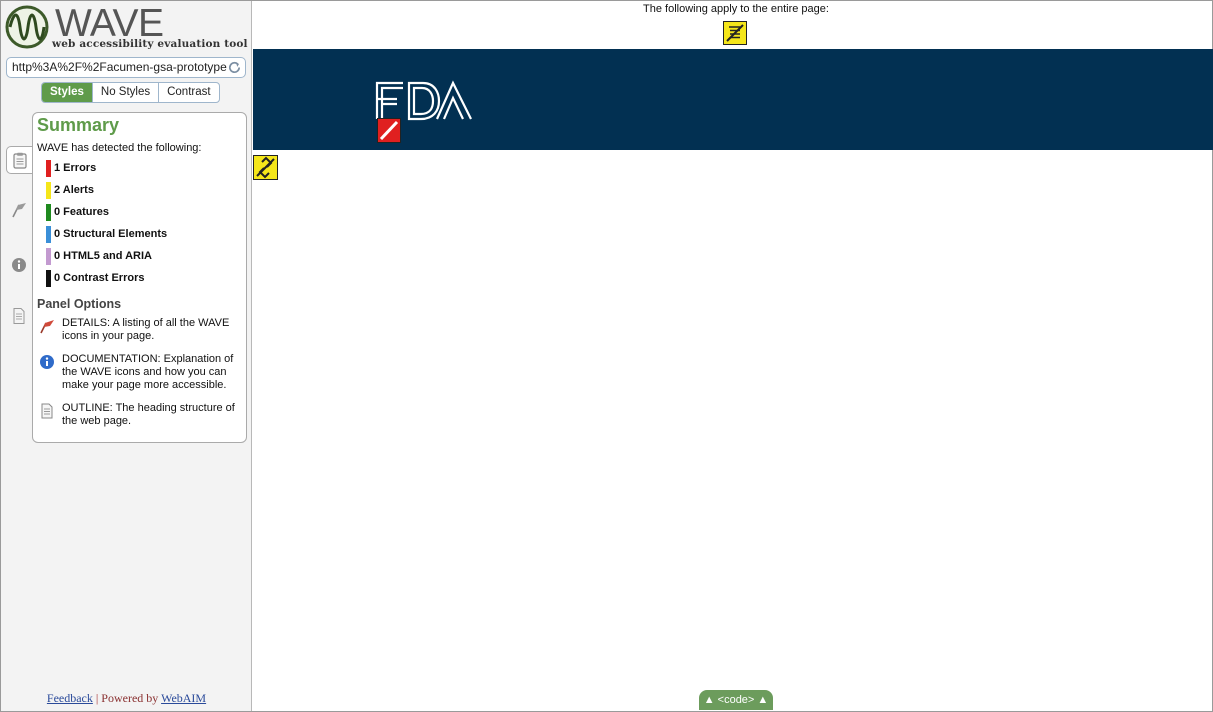 The image size is (1213, 712). Describe the element at coordinates (111, 234) in the screenshot. I see `count-structural-label: 0 Structural Elements` at that location.